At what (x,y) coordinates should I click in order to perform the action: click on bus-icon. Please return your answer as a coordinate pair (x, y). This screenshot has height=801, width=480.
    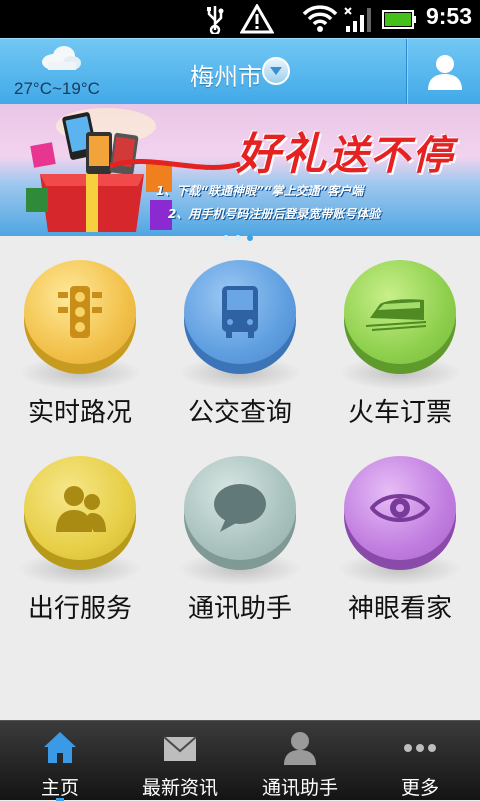
    Looking at the image, I should click on (240, 312).